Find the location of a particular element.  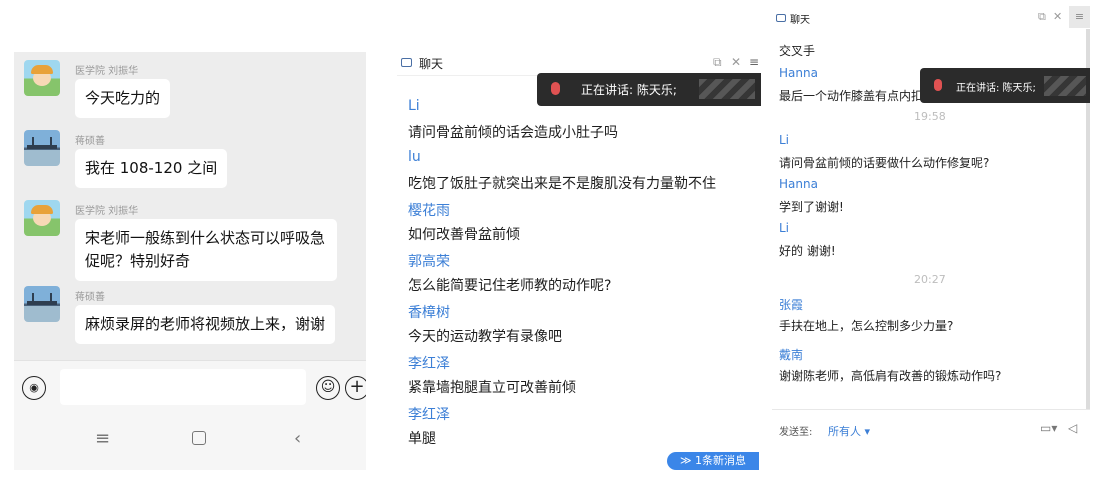

home-icon is located at coordinates (199, 438).